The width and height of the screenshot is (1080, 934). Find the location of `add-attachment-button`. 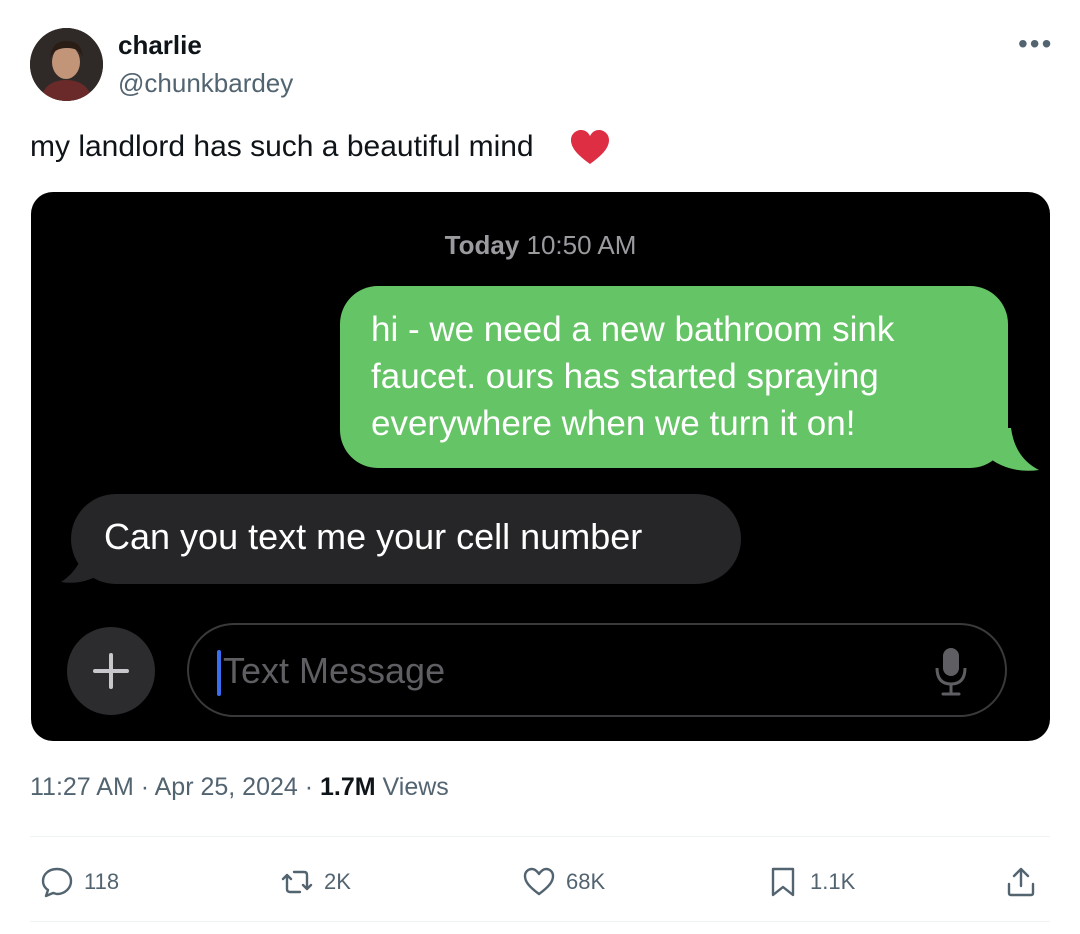

add-attachment-button is located at coordinates (111, 671).